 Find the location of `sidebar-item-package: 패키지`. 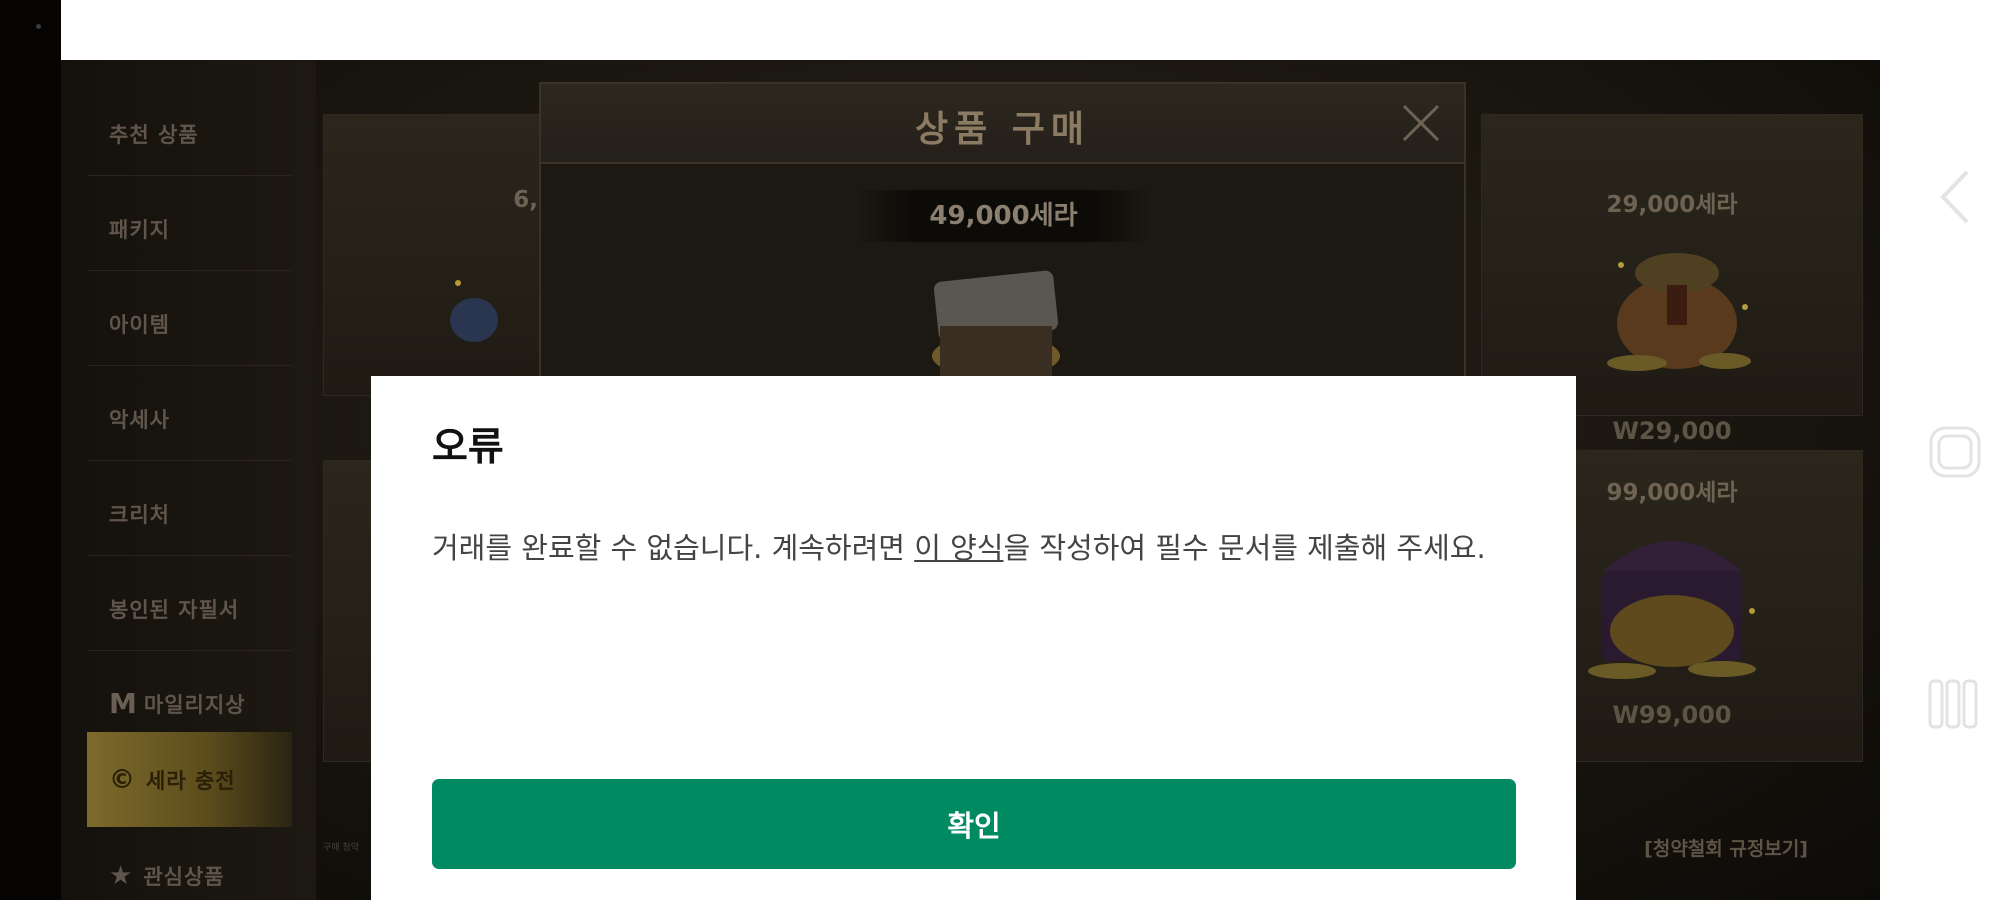

sidebar-item-package: 패키지 is located at coordinates (189, 229).